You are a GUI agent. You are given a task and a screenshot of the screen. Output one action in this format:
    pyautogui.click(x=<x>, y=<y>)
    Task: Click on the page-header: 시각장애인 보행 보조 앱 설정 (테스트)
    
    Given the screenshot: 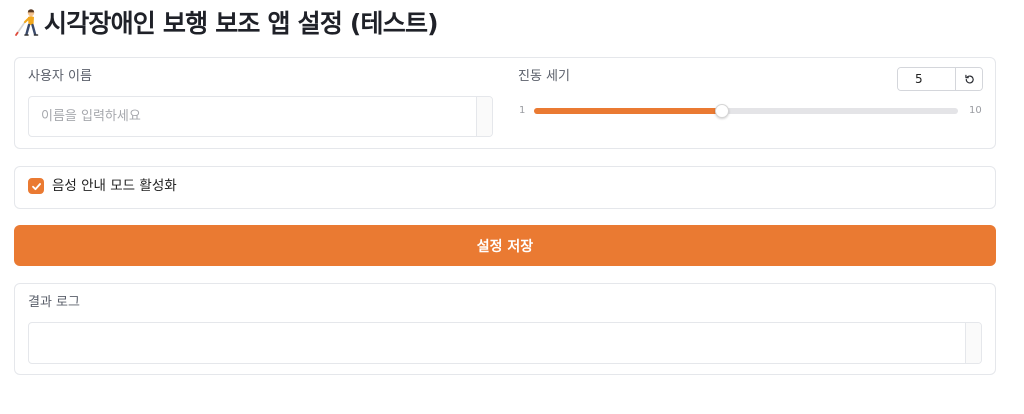 What is the action you would take?
    pyautogui.click(x=225, y=22)
    